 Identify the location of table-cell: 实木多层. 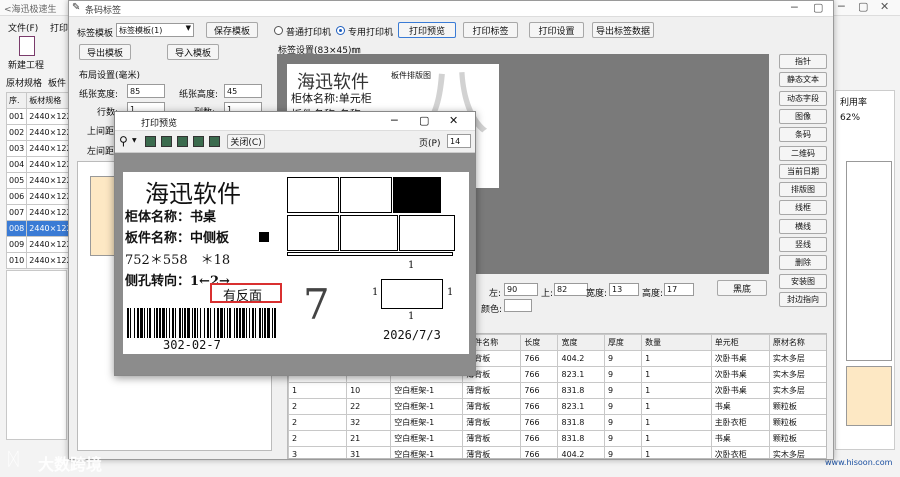
(797, 358).